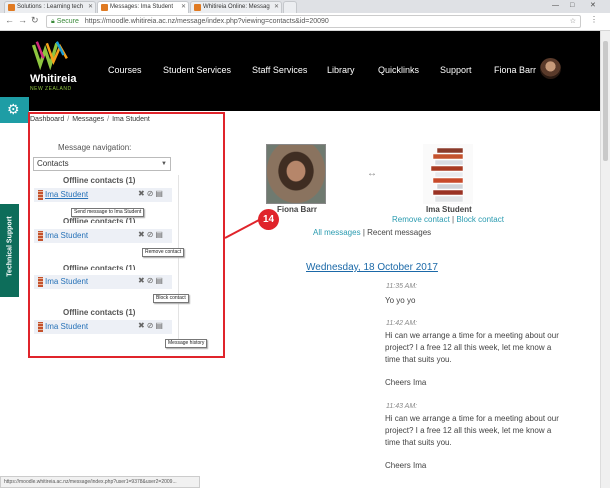  Describe the element at coordinates (53, 21) in the screenshot. I see `lock-icon: 🔒︎` at that location.